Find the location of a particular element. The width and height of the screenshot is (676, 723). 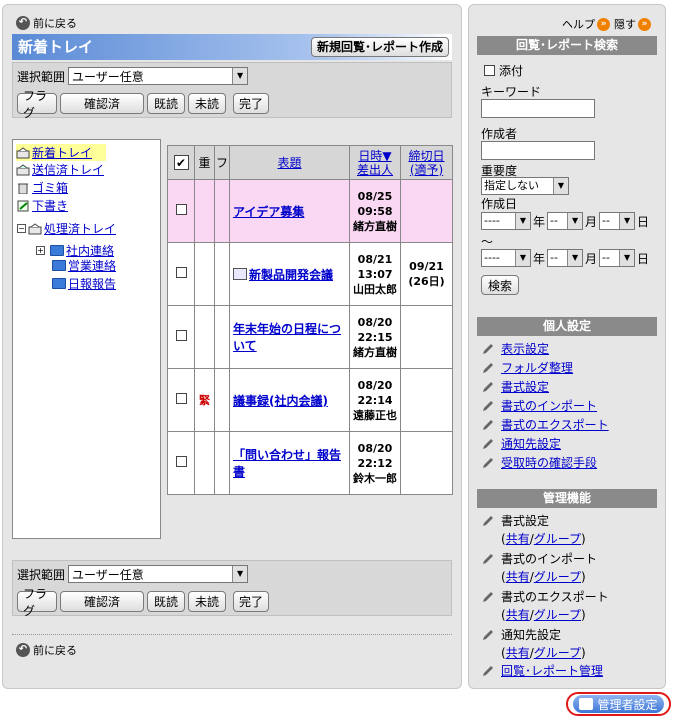

personal-setting-link: 書式のエクスポート is located at coordinates (545, 424).